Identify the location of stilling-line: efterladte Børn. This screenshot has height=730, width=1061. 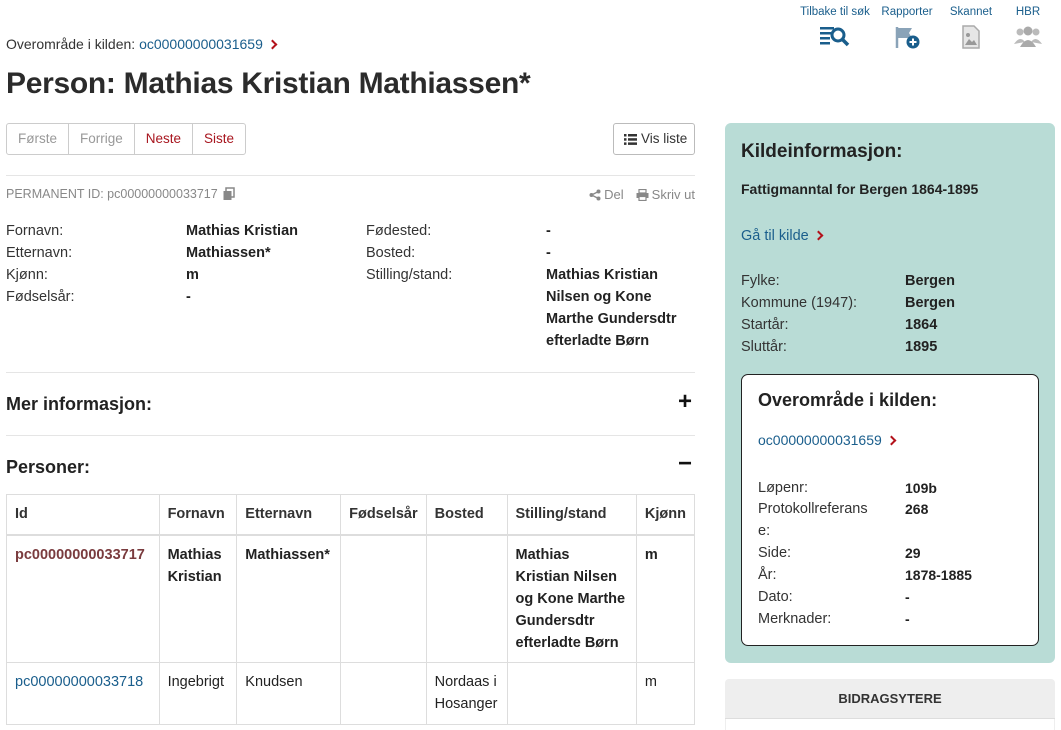
(598, 341).